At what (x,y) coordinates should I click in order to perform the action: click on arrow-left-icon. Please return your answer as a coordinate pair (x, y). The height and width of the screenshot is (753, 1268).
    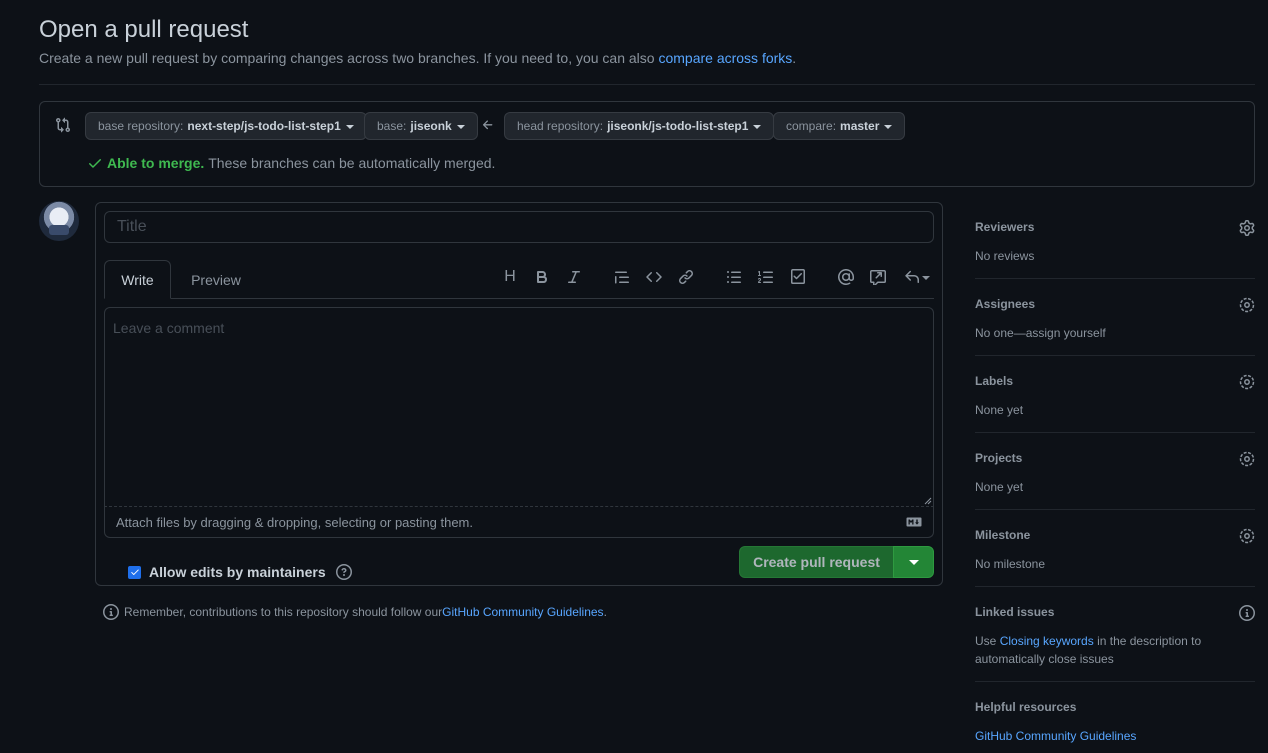
    Looking at the image, I should click on (487, 125).